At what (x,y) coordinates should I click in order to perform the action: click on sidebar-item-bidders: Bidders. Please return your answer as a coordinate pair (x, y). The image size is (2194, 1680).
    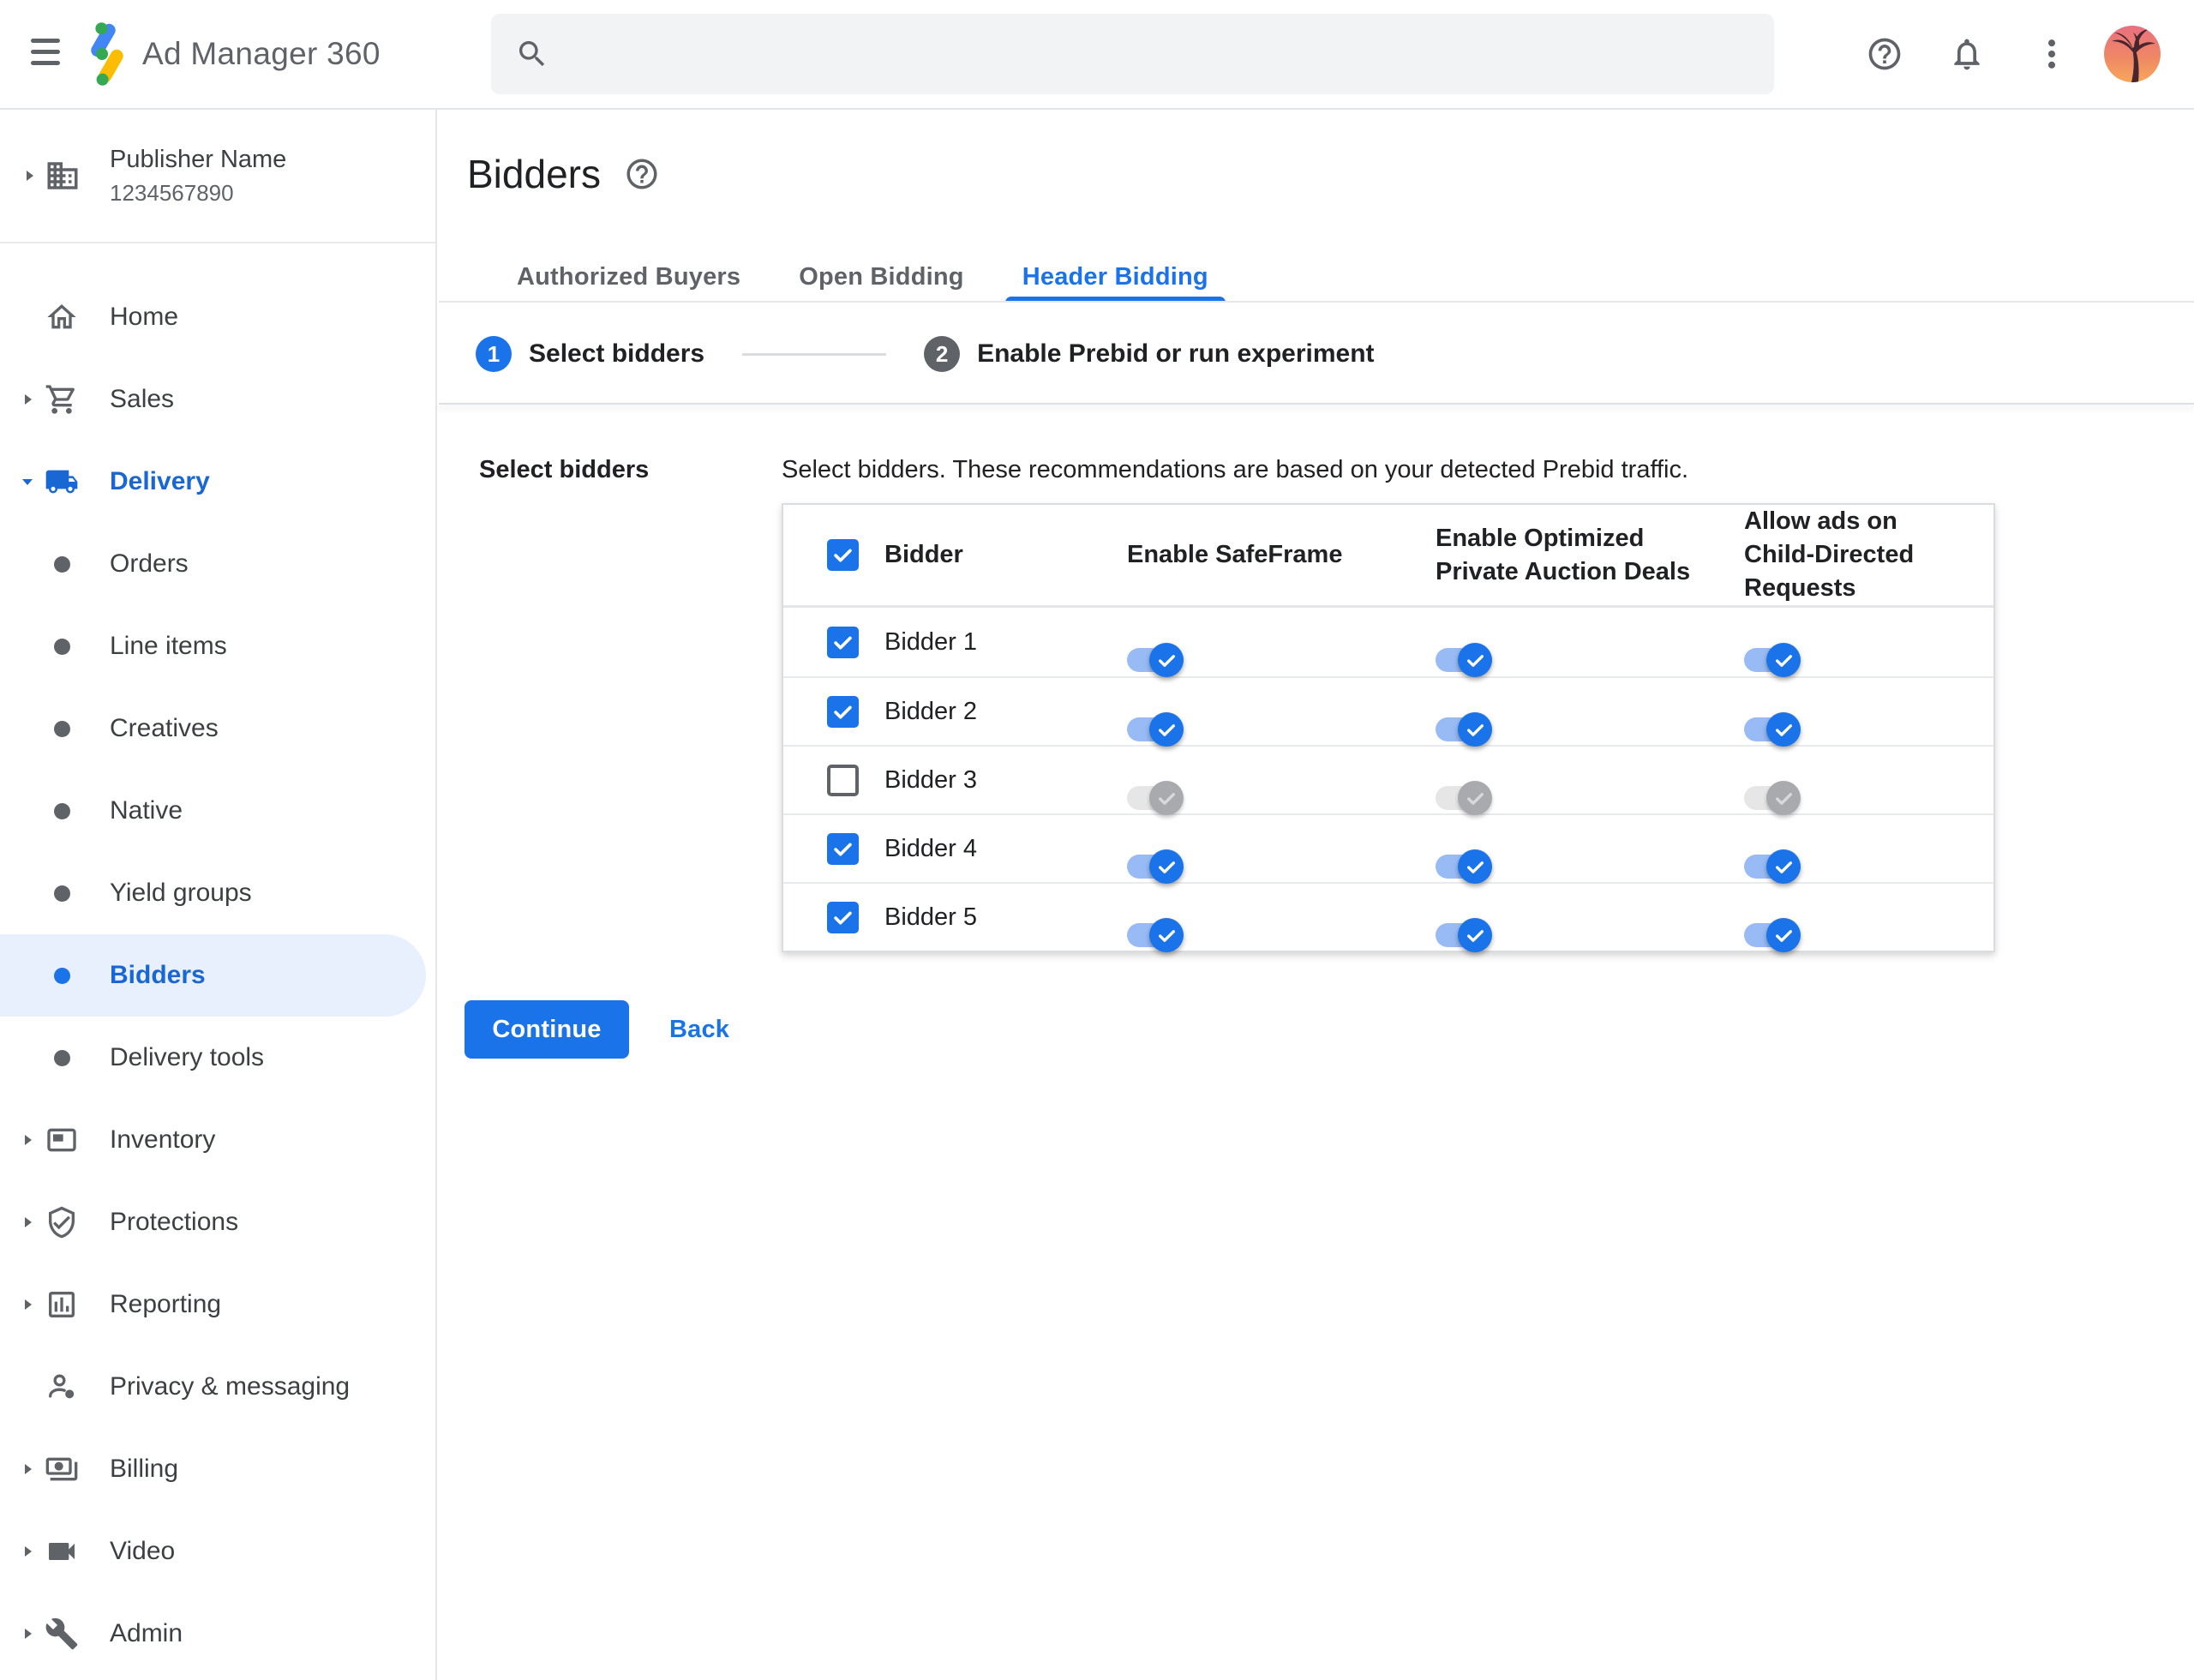
    Looking at the image, I should click on (213, 976).